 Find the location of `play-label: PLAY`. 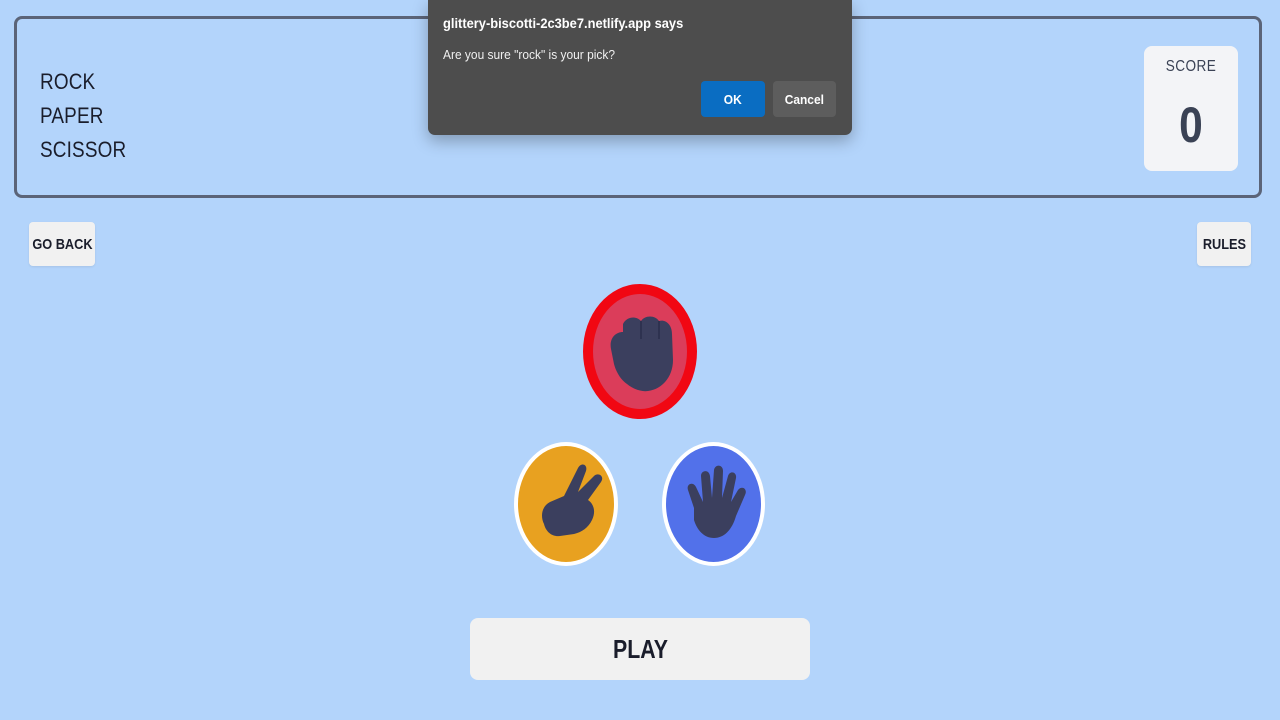

play-label: PLAY is located at coordinates (640, 648).